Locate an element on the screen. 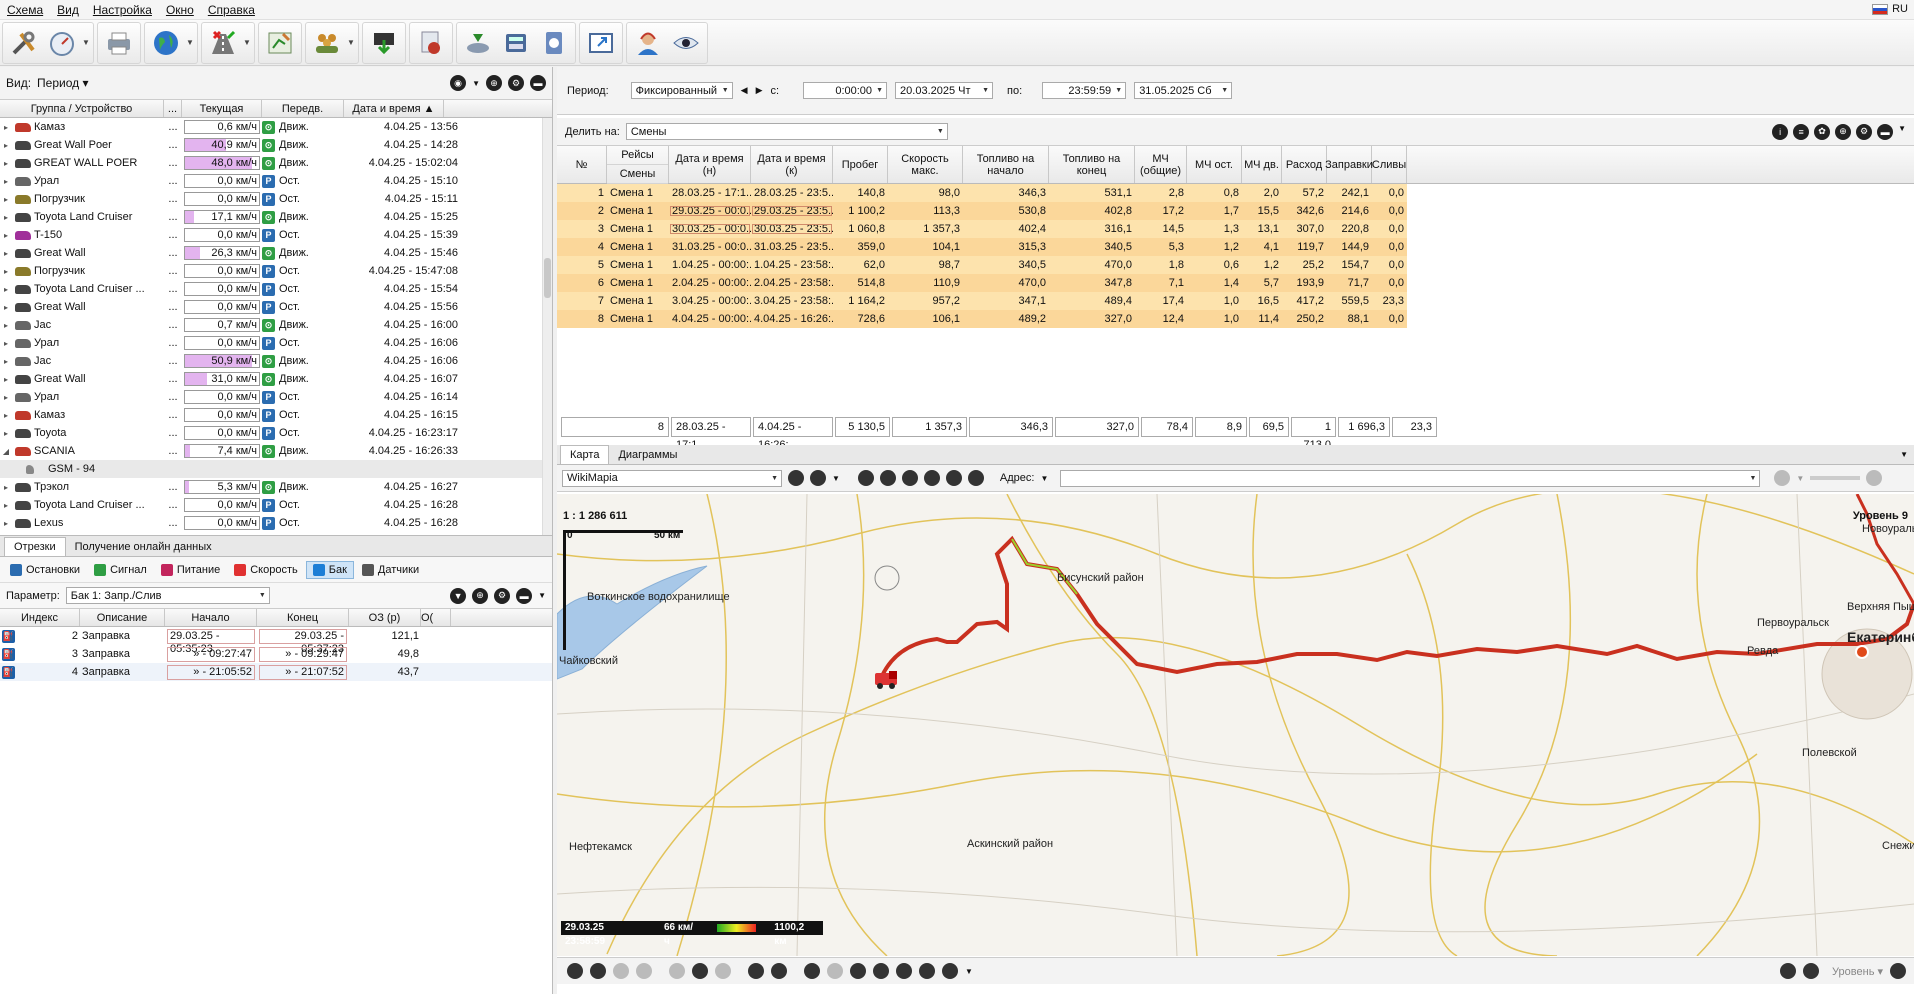 Image resolution: width=1914 pixels, height=994 pixels. device-row: ▸ Jac... 50,9 км/ч ⊙ Движ. 4.04.25 - 16:06 is located at coordinates (276, 361).